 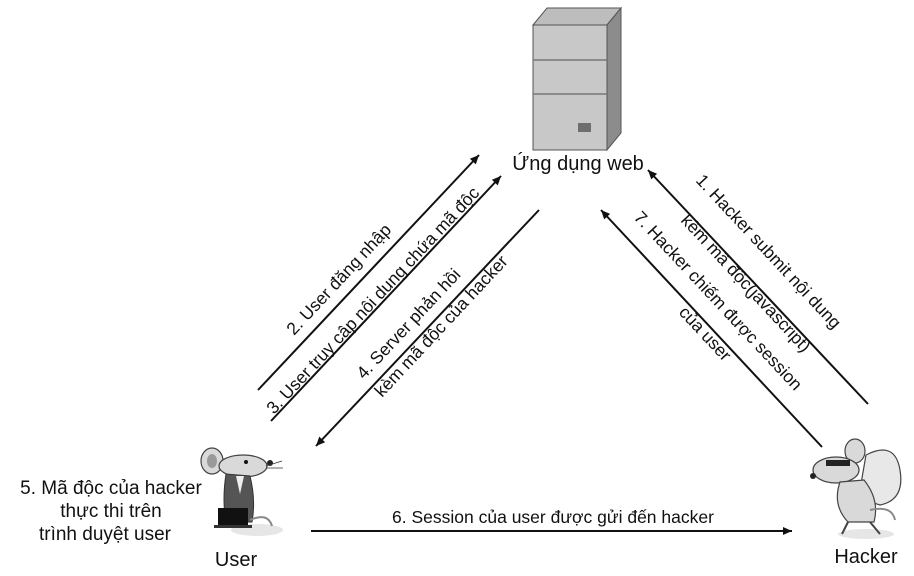 What do you see at coordinates (577, 79) in the screenshot?
I see `server-tower-icon` at bounding box center [577, 79].